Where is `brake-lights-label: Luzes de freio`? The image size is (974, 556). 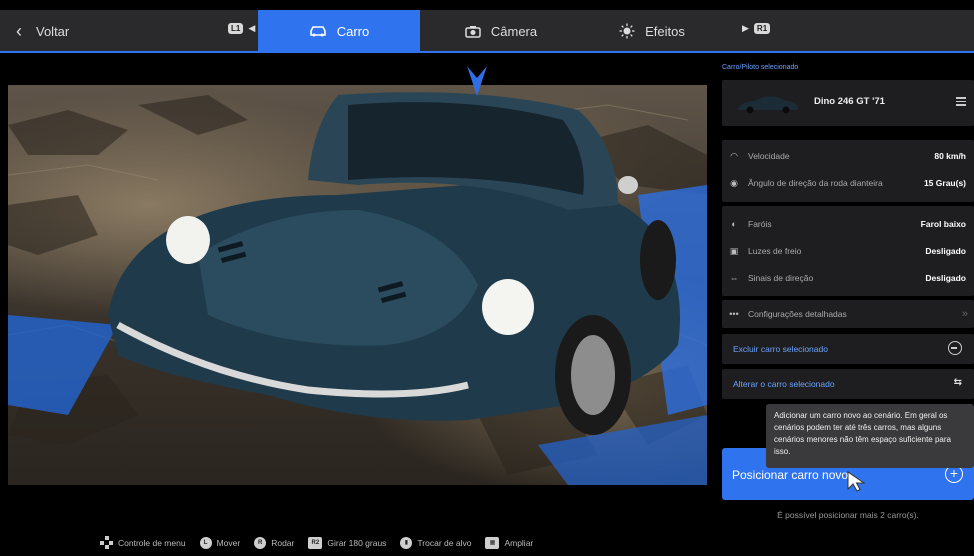
brake-lights-label: Luzes de freio is located at coordinates (775, 251).